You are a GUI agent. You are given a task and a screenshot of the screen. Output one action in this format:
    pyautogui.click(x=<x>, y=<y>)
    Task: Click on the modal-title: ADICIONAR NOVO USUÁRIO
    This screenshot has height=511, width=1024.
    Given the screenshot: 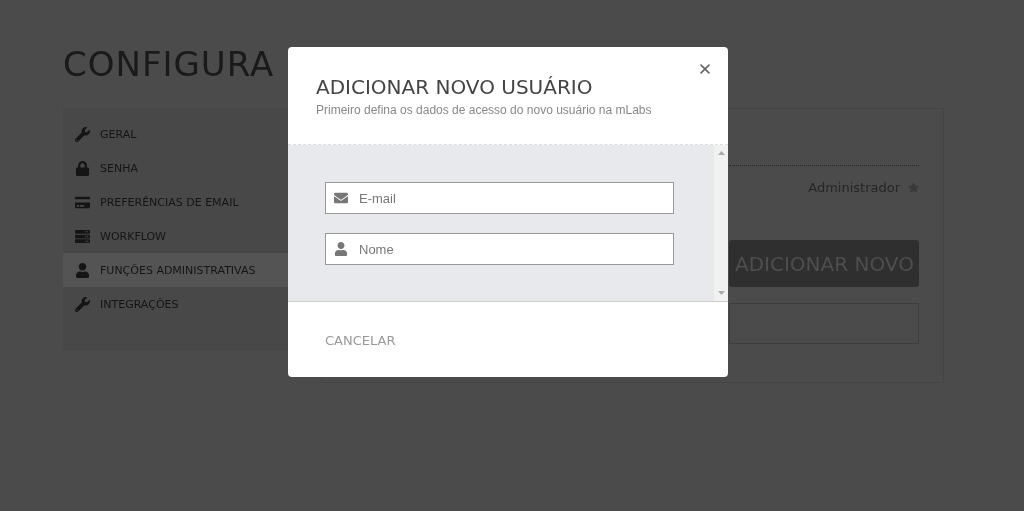 What is the action you would take?
    pyautogui.click(x=455, y=87)
    